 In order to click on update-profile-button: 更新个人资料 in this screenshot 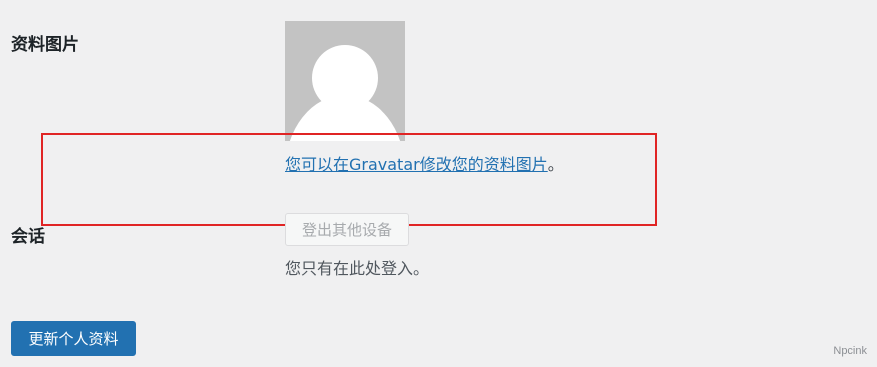, I will do `click(73, 338)`.